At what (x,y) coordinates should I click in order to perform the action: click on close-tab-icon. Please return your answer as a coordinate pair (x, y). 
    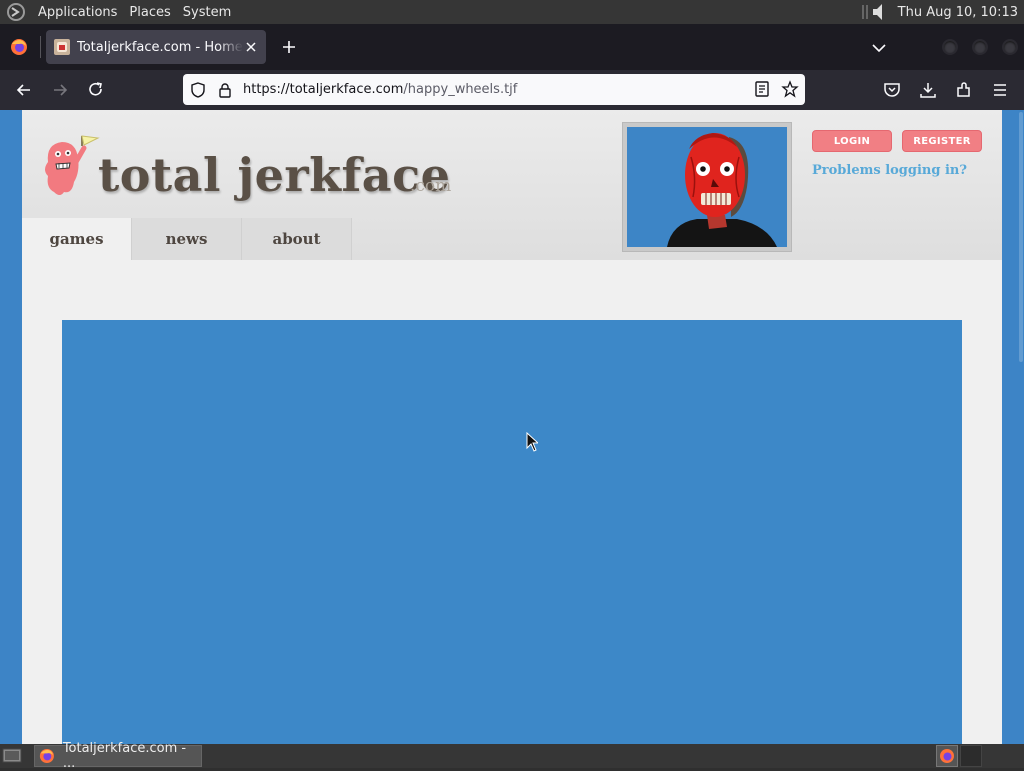
    Looking at the image, I should click on (251, 47).